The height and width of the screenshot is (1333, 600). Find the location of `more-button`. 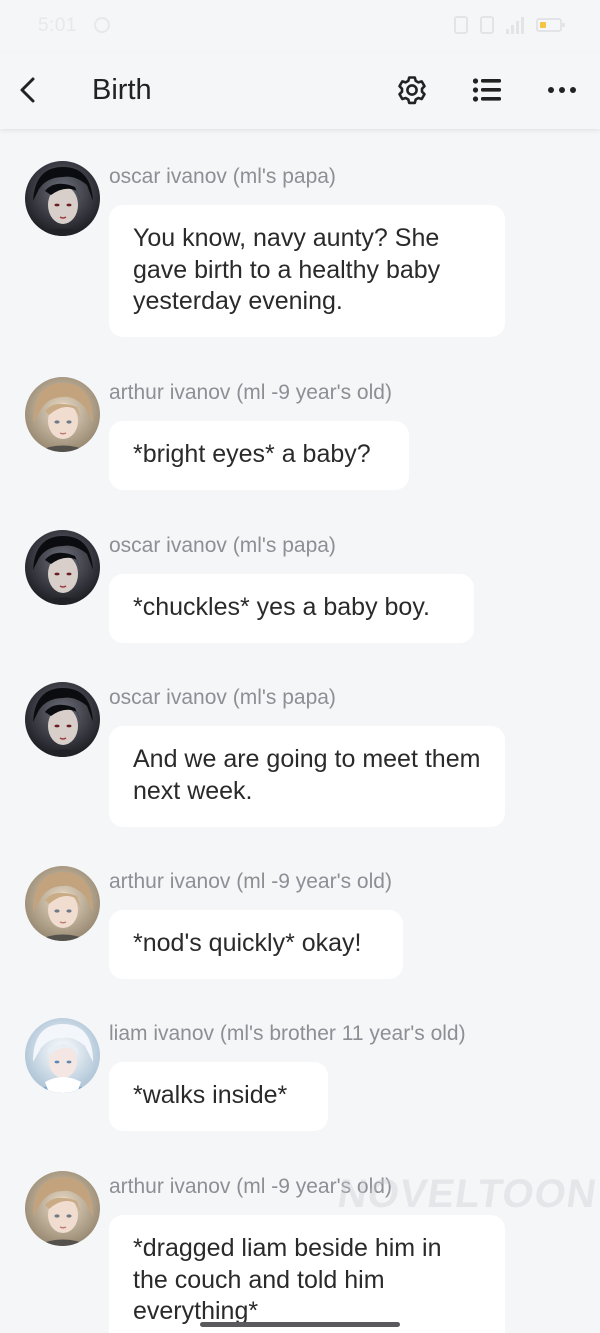

more-button is located at coordinates (562, 90).